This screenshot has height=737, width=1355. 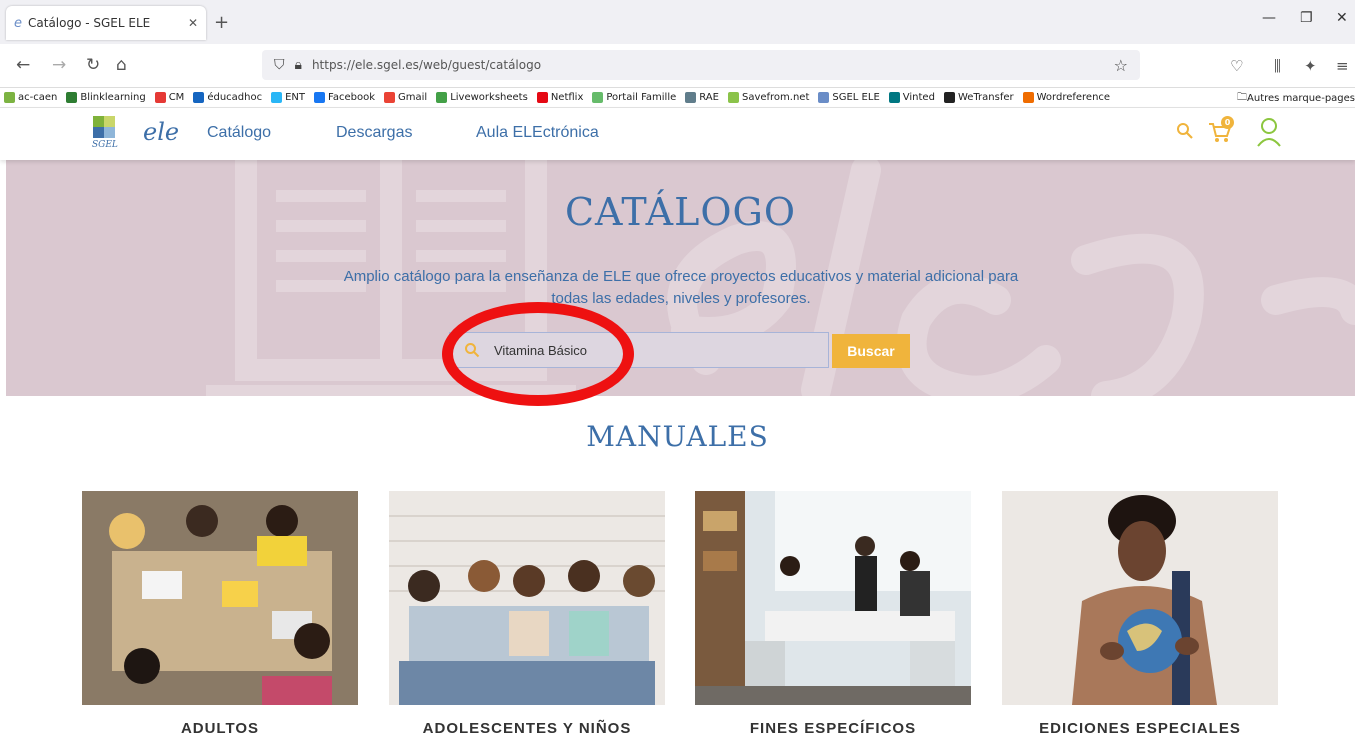 I want to click on back-icon: ←, so click(x=23, y=65).